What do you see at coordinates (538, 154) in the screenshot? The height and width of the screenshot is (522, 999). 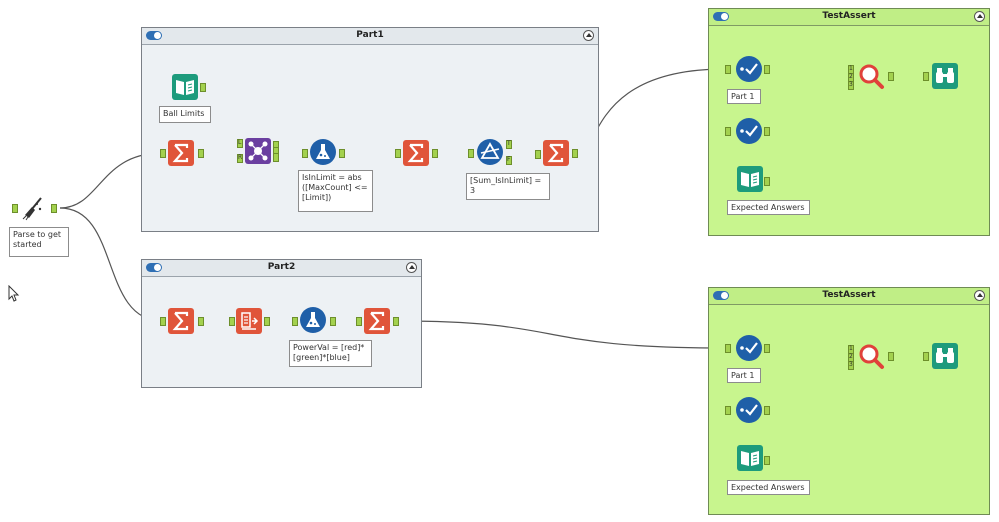 I see `summarize3-input-anchor` at bounding box center [538, 154].